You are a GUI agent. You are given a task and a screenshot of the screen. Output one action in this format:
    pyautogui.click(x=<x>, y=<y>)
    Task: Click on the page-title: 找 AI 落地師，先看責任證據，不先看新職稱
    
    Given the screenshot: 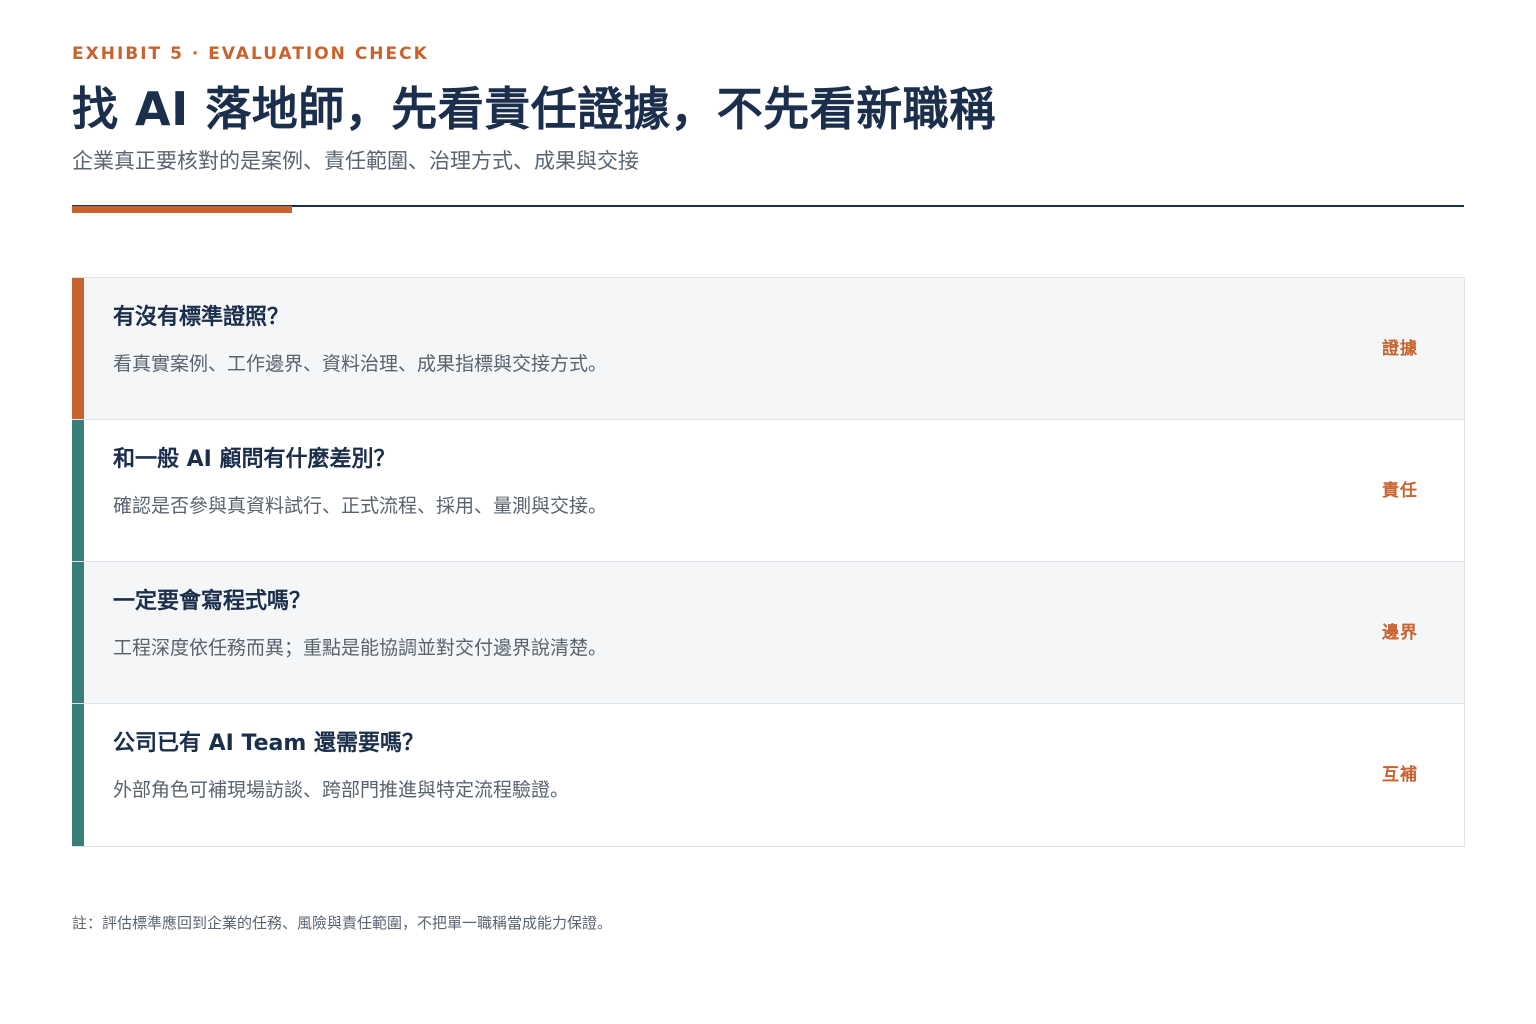 What is the action you would take?
    pyautogui.click(x=534, y=109)
    